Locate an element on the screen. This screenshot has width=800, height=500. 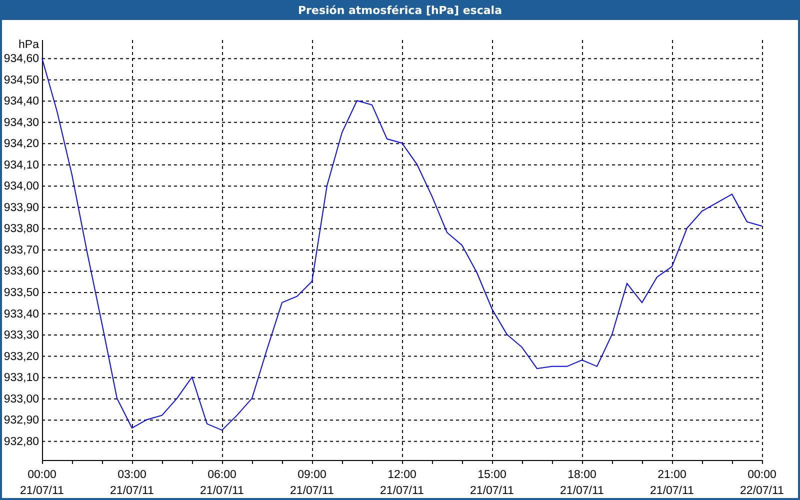
y-tick-label: 934,50 is located at coordinates (21, 80).